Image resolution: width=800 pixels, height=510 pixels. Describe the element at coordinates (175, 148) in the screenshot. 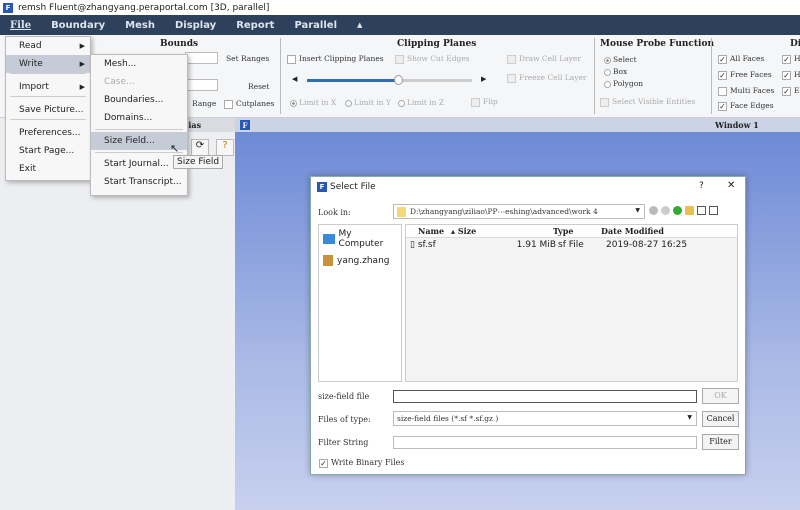

I see `mouse-cursor-icon: ↖` at that location.